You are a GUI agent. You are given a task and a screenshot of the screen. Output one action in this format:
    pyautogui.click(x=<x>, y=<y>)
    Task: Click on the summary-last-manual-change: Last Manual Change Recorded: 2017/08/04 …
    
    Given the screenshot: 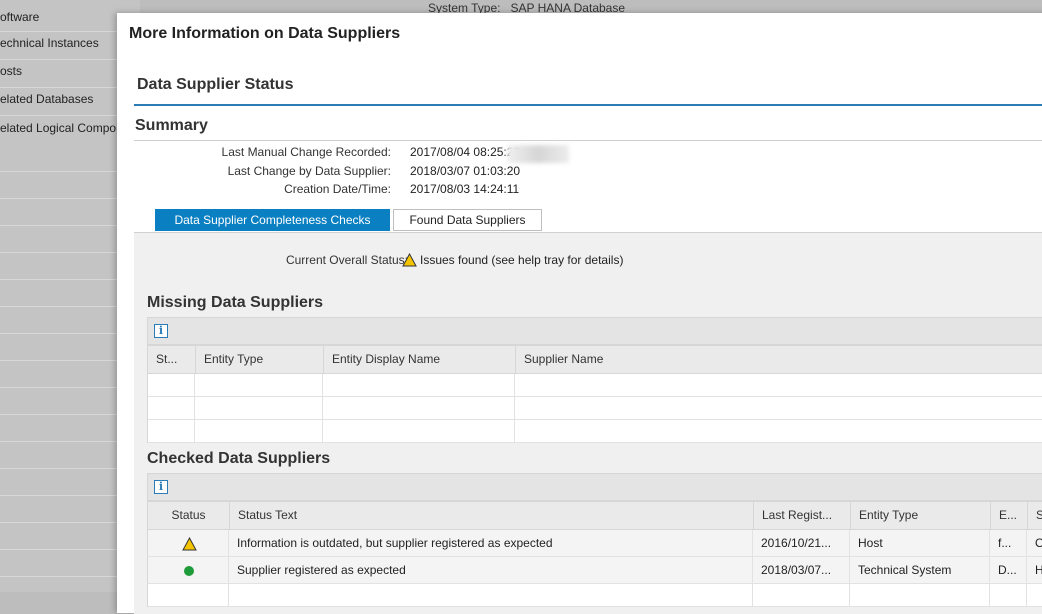 What is the action you would take?
    pyautogui.click(x=434, y=154)
    